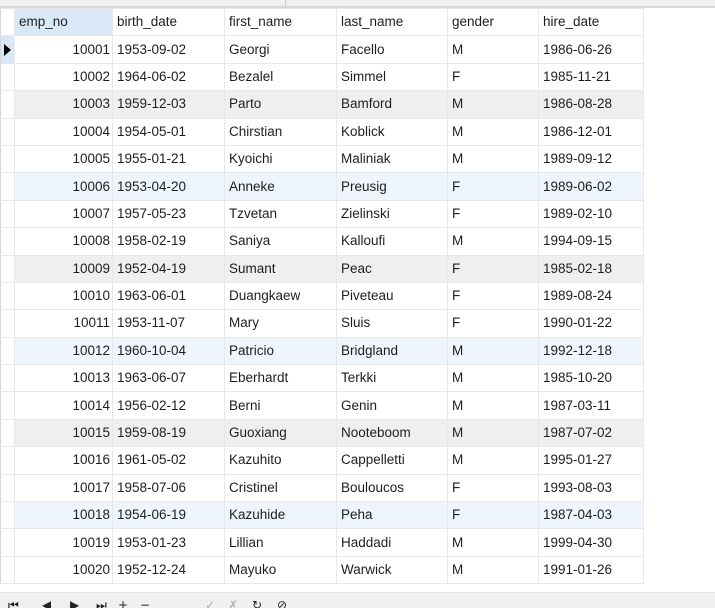 The image size is (715, 608). I want to click on table-row: 10018 1954-06-19 Kazuhide Peha F 1987-04-03, so click(322, 515).